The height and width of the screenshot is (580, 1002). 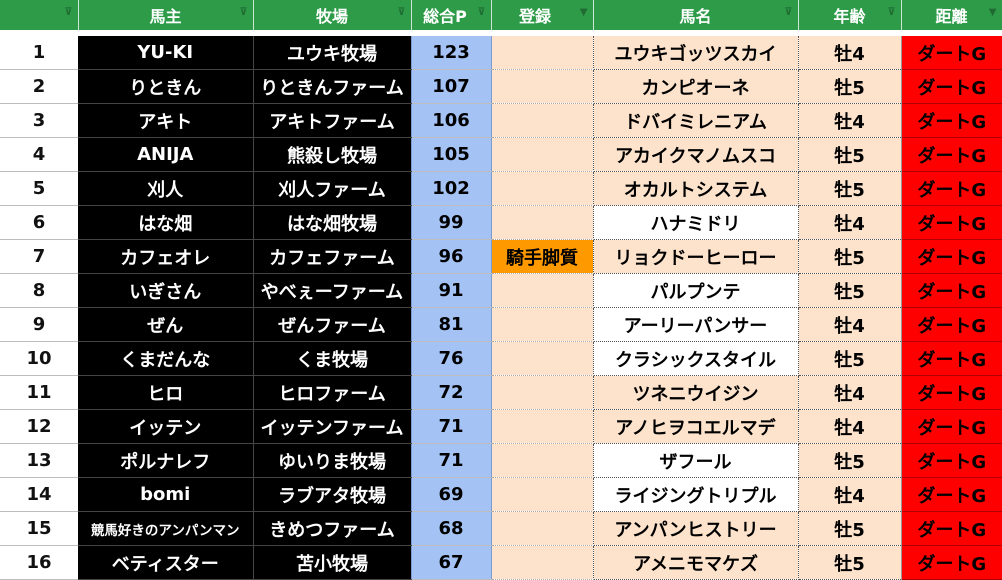 What do you see at coordinates (696, 324) in the screenshot?
I see `horse-name-cell: アーリーパンサー` at bounding box center [696, 324].